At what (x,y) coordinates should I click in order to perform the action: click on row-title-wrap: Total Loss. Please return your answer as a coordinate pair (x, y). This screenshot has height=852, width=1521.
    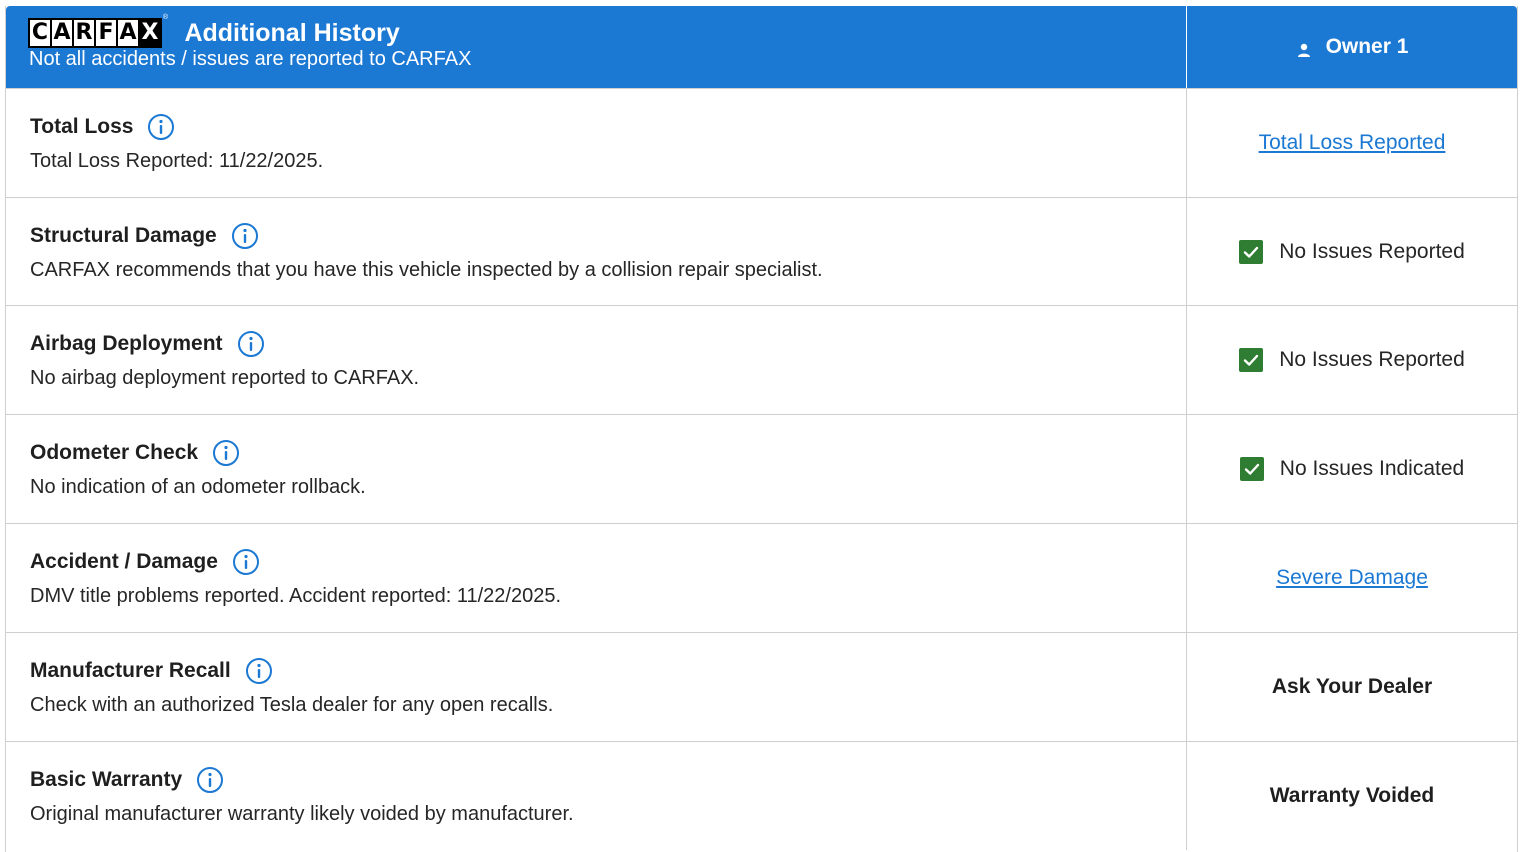
    Looking at the image, I should click on (608, 127).